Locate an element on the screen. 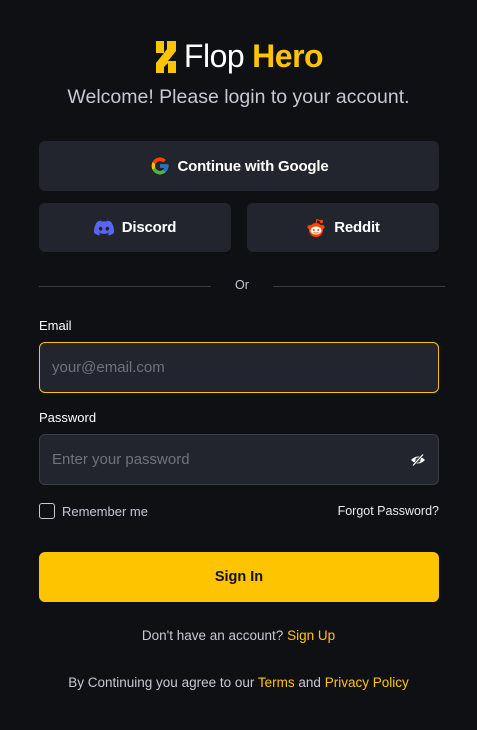 The image size is (477, 730). eye-off-icon is located at coordinates (418, 460).